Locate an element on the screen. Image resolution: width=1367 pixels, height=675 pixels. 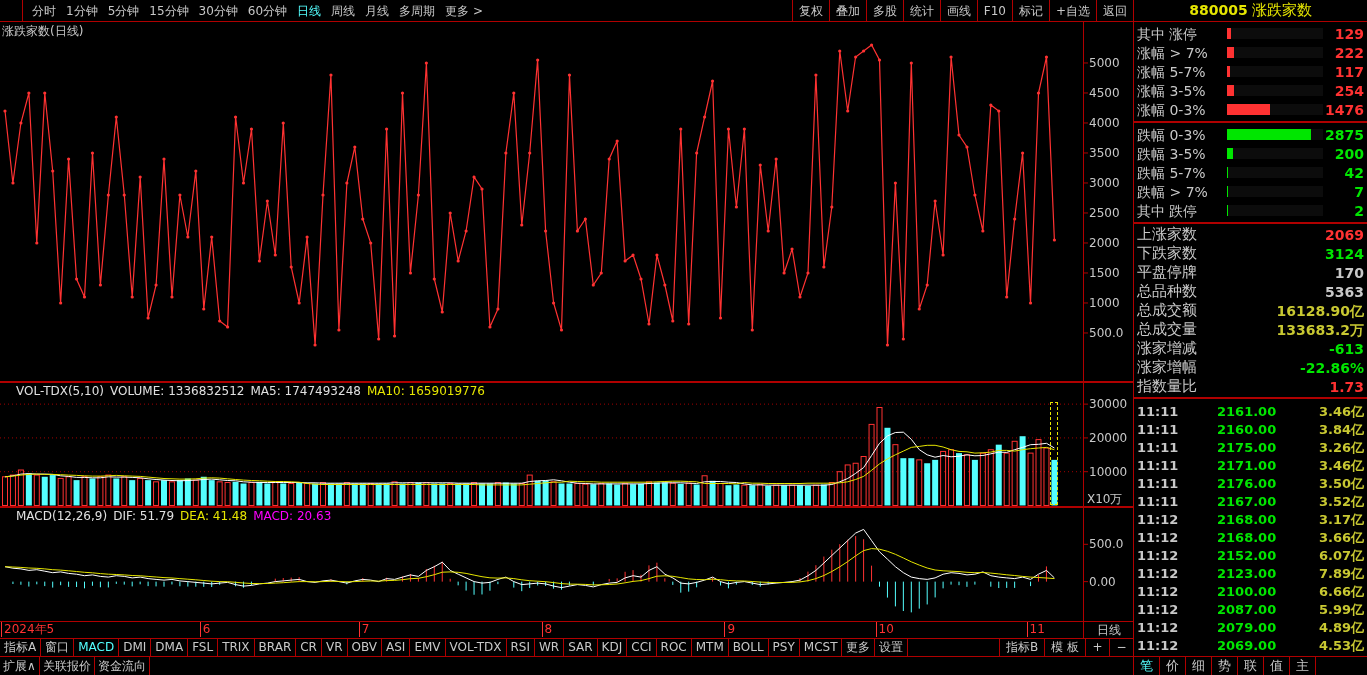
indicator-tab: VR is located at coordinates (334, 647).